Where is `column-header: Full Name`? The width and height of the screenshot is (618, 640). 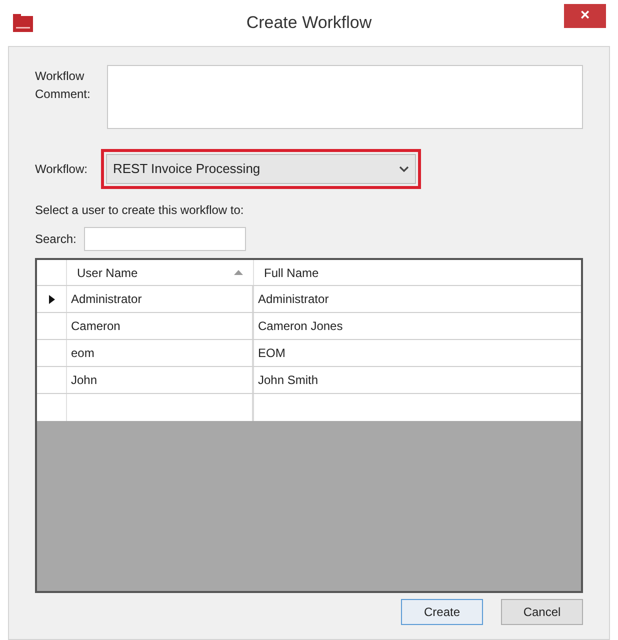 column-header: Full Name is located at coordinates (417, 272).